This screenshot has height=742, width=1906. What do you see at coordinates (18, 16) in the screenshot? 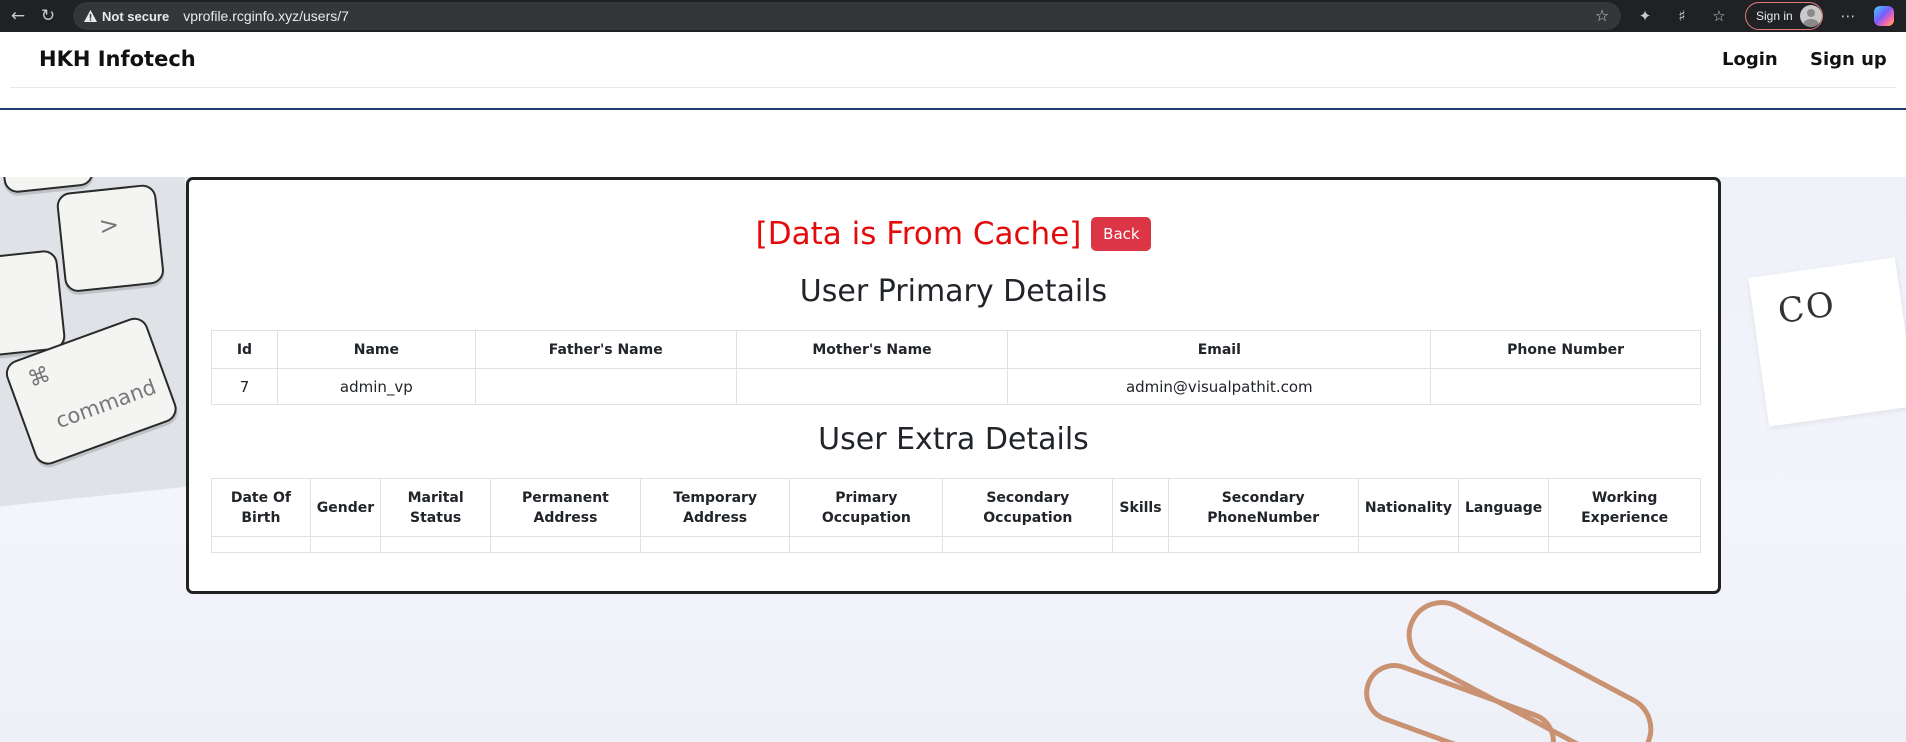
I see `back-arrow-icon: ←` at bounding box center [18, 16].